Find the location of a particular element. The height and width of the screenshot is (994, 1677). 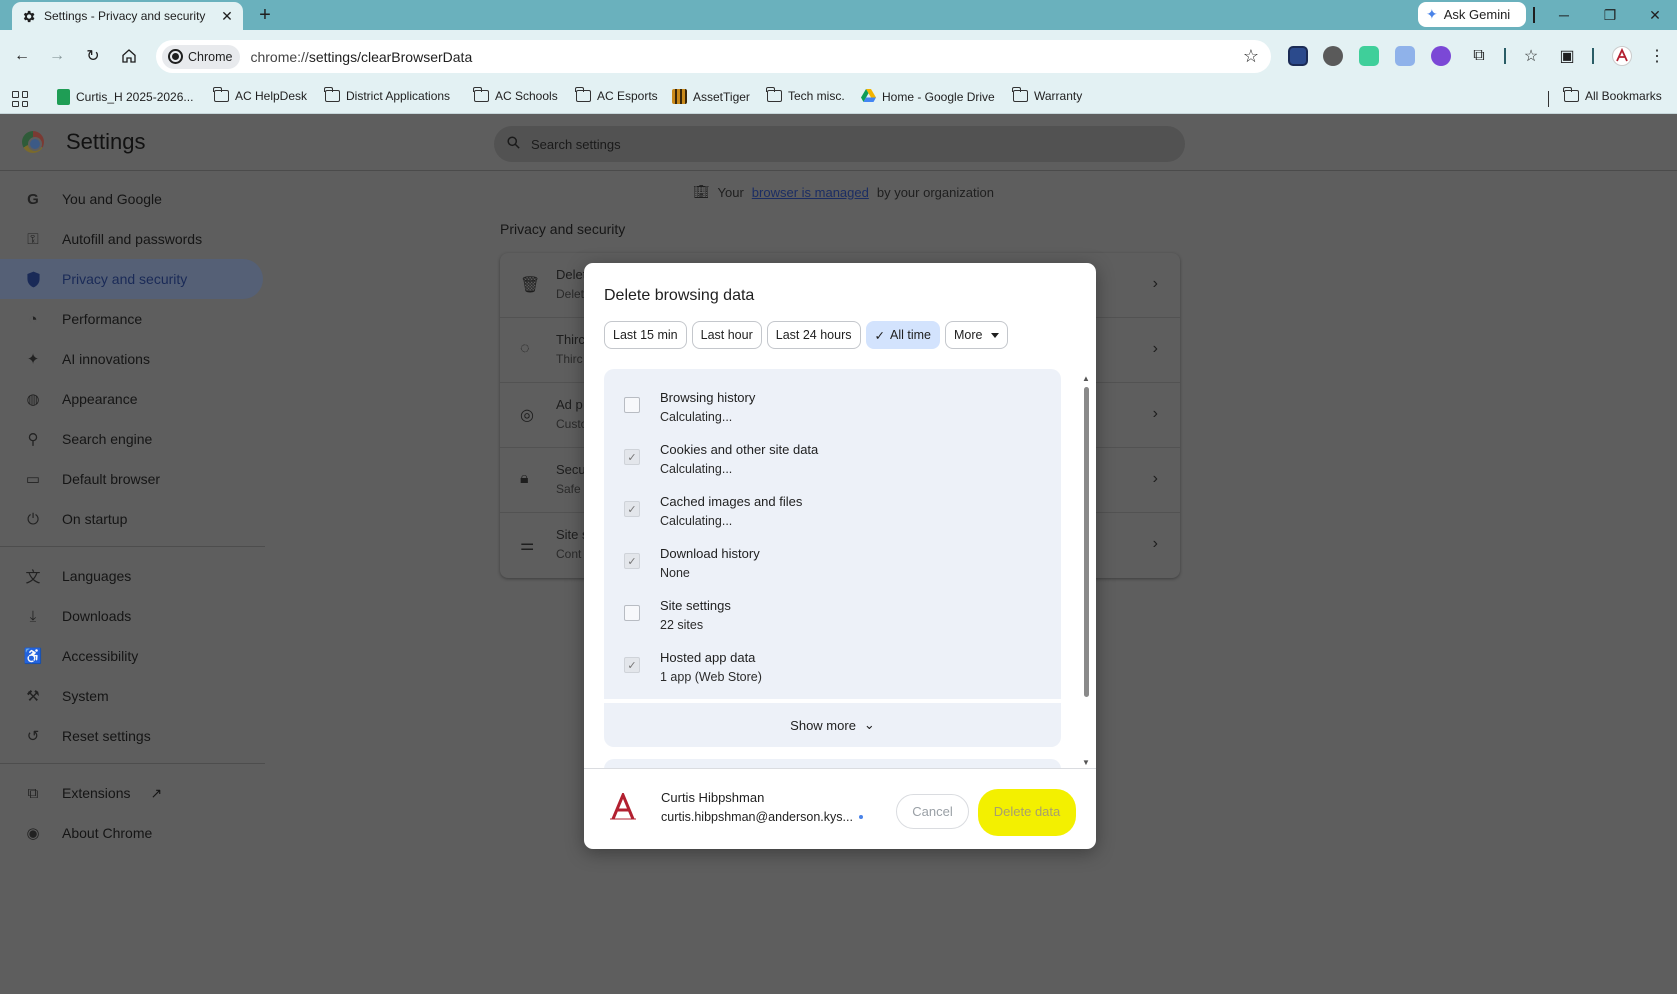

item-title: Download history is located at coordinates (710, 553).